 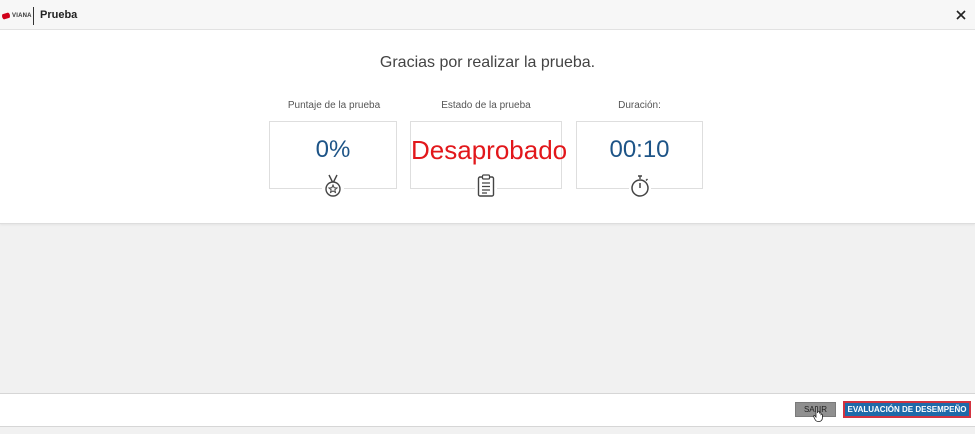 What do you see at coordinates (486, 105) in the screenshot?
I see `status-label: Estado de la prueba` at bounding box center [486, 105].